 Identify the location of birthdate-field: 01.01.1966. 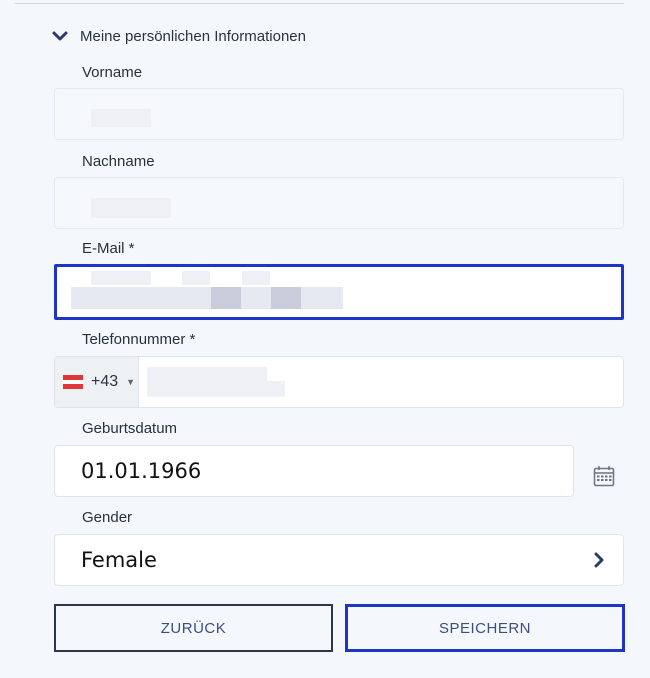
(314, 471).